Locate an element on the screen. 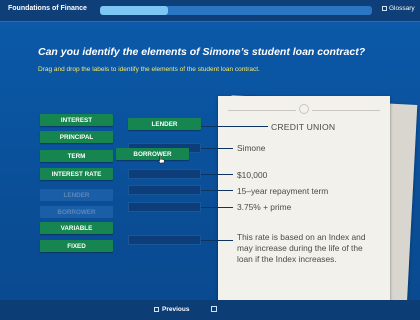 This screenshot has height=320, width=420. chip-variable: VARIABLE is located at coordinates (76, 228).